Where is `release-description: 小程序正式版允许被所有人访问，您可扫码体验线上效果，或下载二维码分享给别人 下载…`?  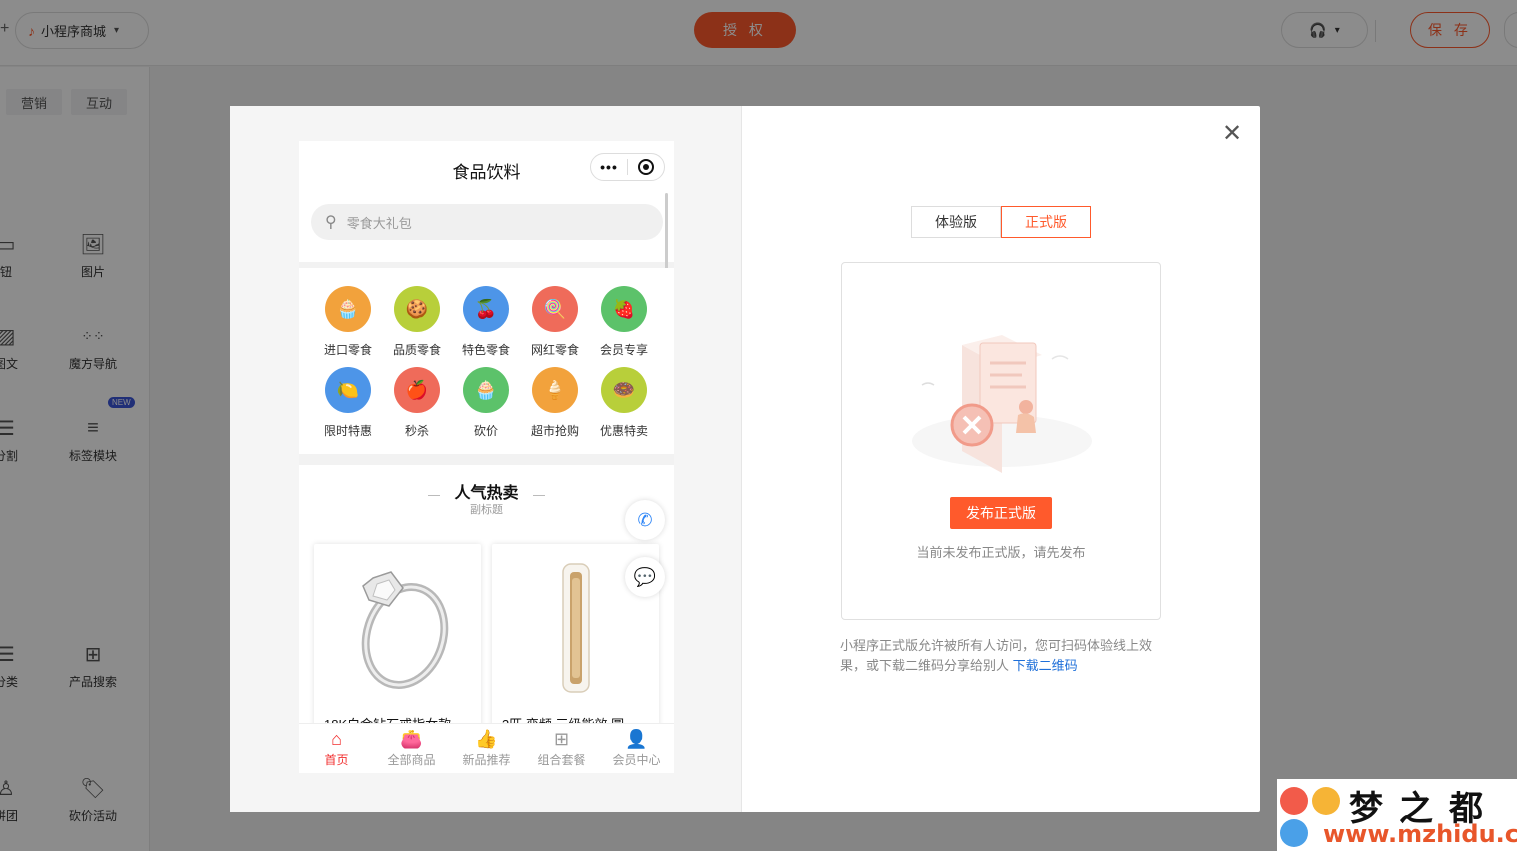
release-description: 小程序正式版允许被所有人访问，您可扫码体验线上效果，或下载二维码分享给别人 下载… is located at coordinates (1002, 656).